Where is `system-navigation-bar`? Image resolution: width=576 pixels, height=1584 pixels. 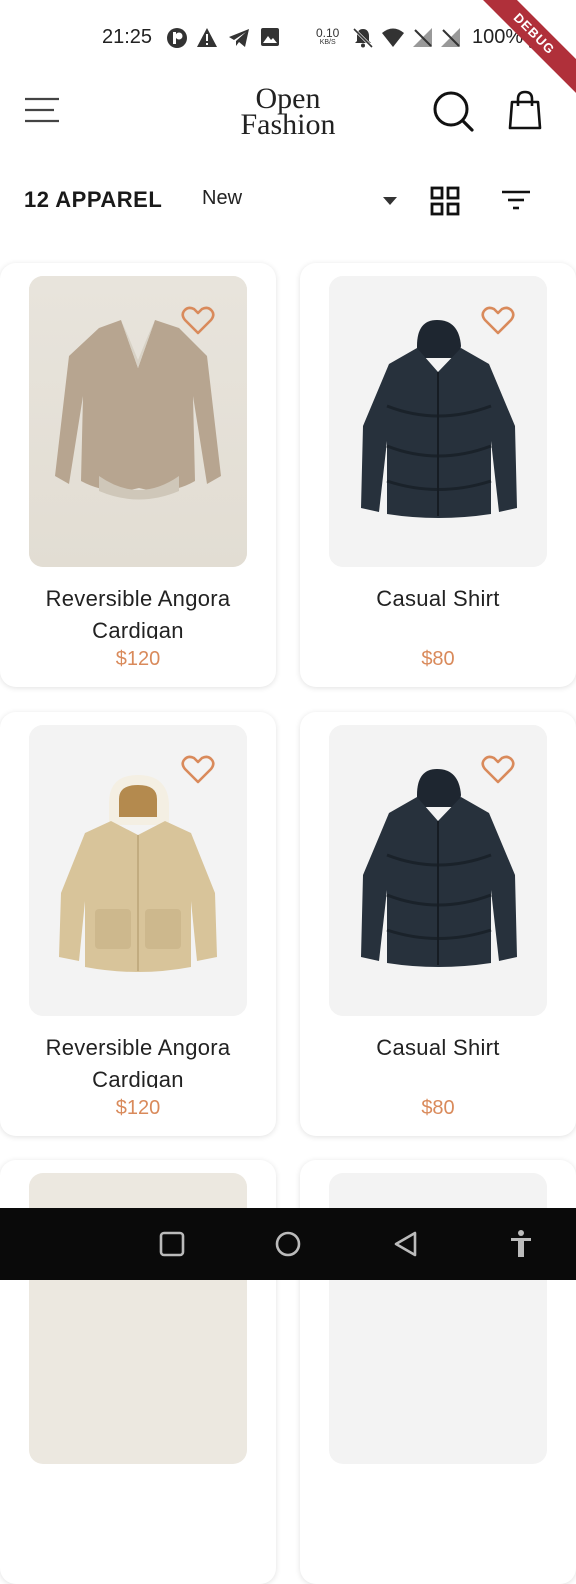 system-navigation-bar is located at coordinates (288, 1244).